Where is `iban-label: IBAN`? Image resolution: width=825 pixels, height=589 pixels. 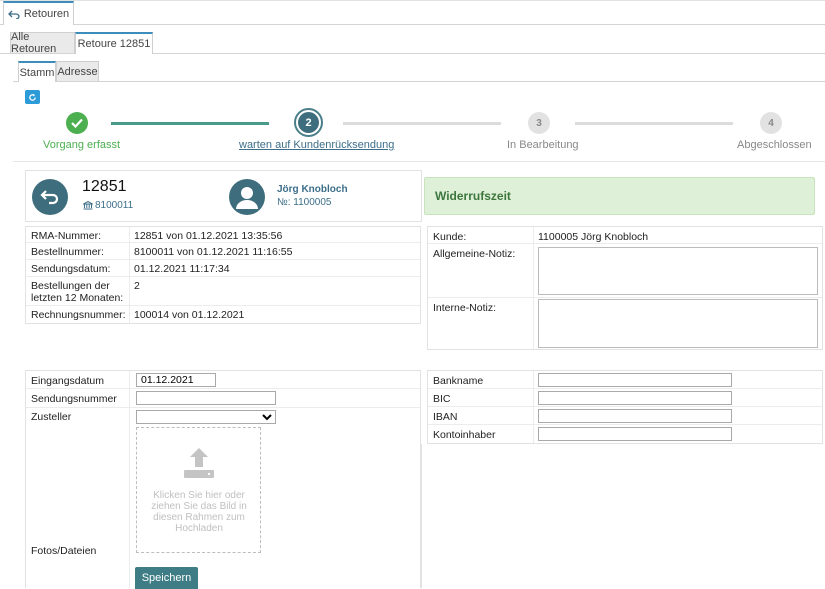
iban-label: IBAN is located at coordinates (445, 417).